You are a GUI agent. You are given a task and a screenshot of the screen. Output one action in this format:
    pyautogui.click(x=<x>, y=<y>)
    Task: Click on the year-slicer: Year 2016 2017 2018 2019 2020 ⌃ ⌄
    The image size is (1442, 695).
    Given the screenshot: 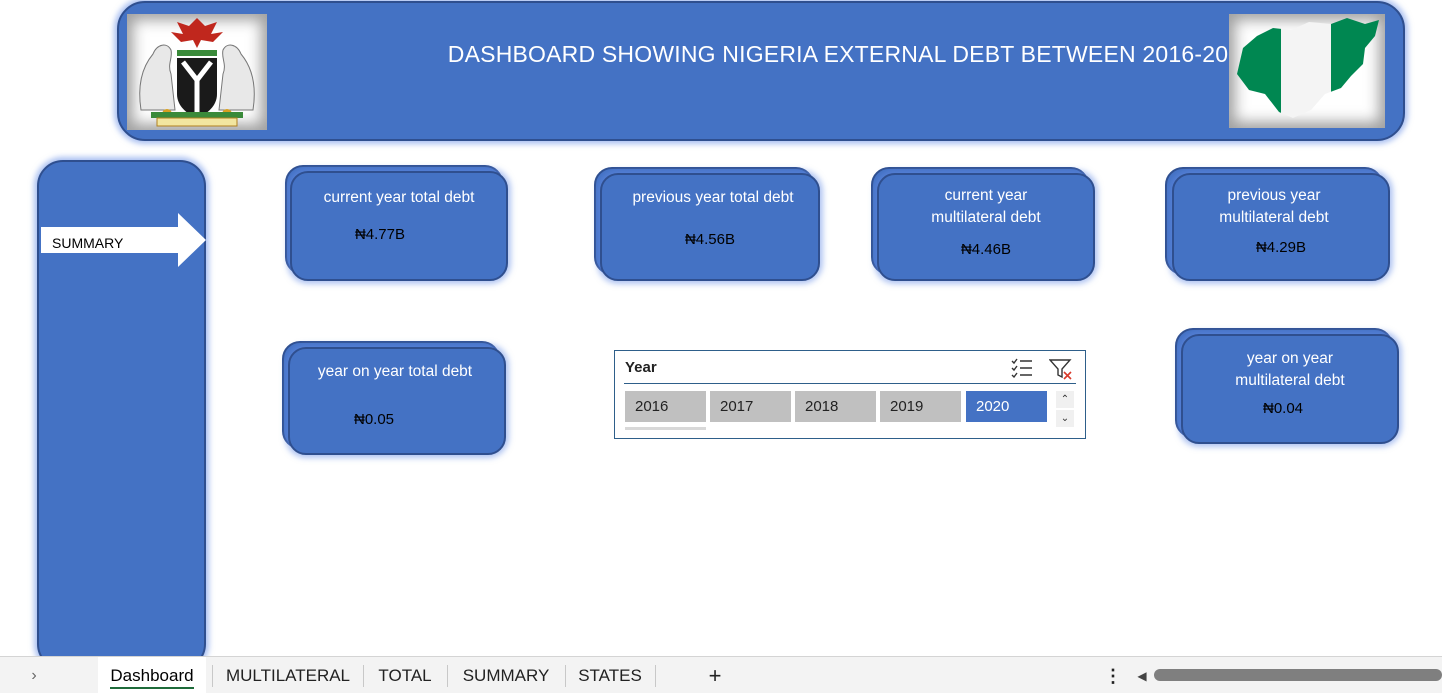 What is the action you would take?
    pyautogui.click(x=850, y=394)
    